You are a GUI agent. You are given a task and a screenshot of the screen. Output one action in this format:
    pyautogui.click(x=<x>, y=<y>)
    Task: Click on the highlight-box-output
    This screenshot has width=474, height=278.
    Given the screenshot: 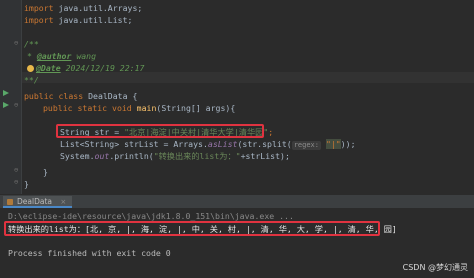 What is the action you would take?
    pyautogui.click(x=192, y=228)
    